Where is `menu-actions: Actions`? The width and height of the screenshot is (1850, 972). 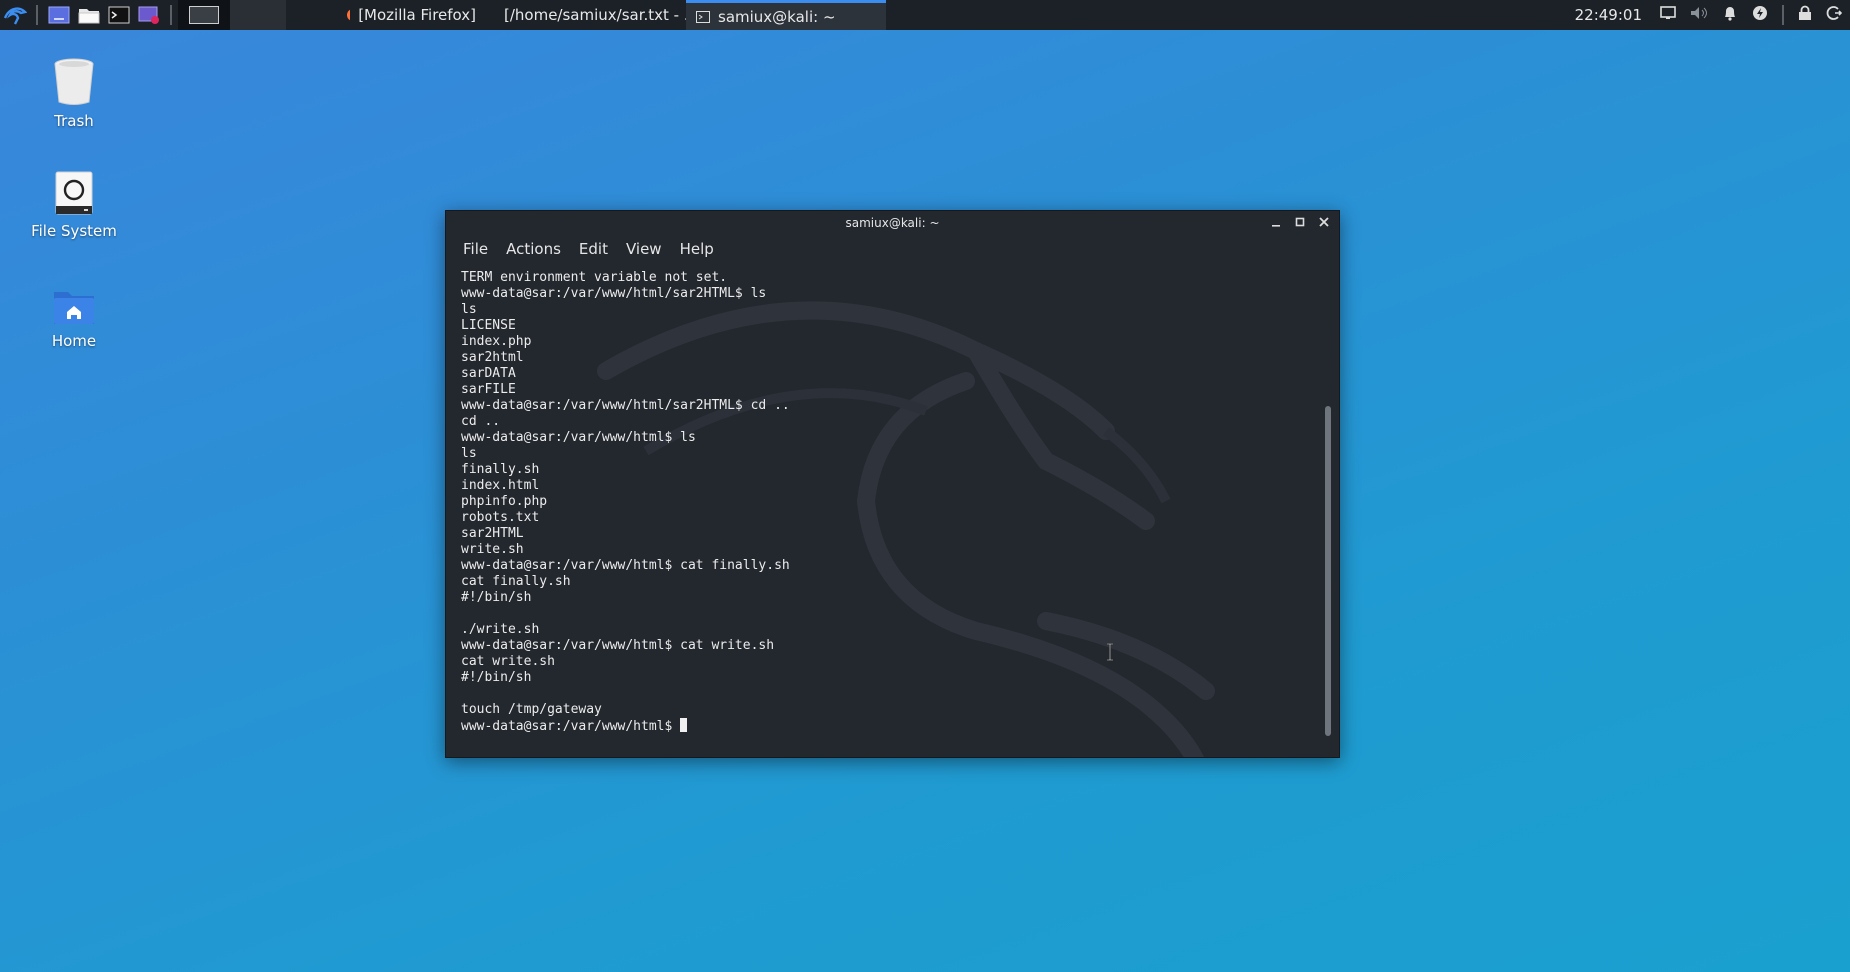 menu-actions: Actions is located at coordinates (533, 250).